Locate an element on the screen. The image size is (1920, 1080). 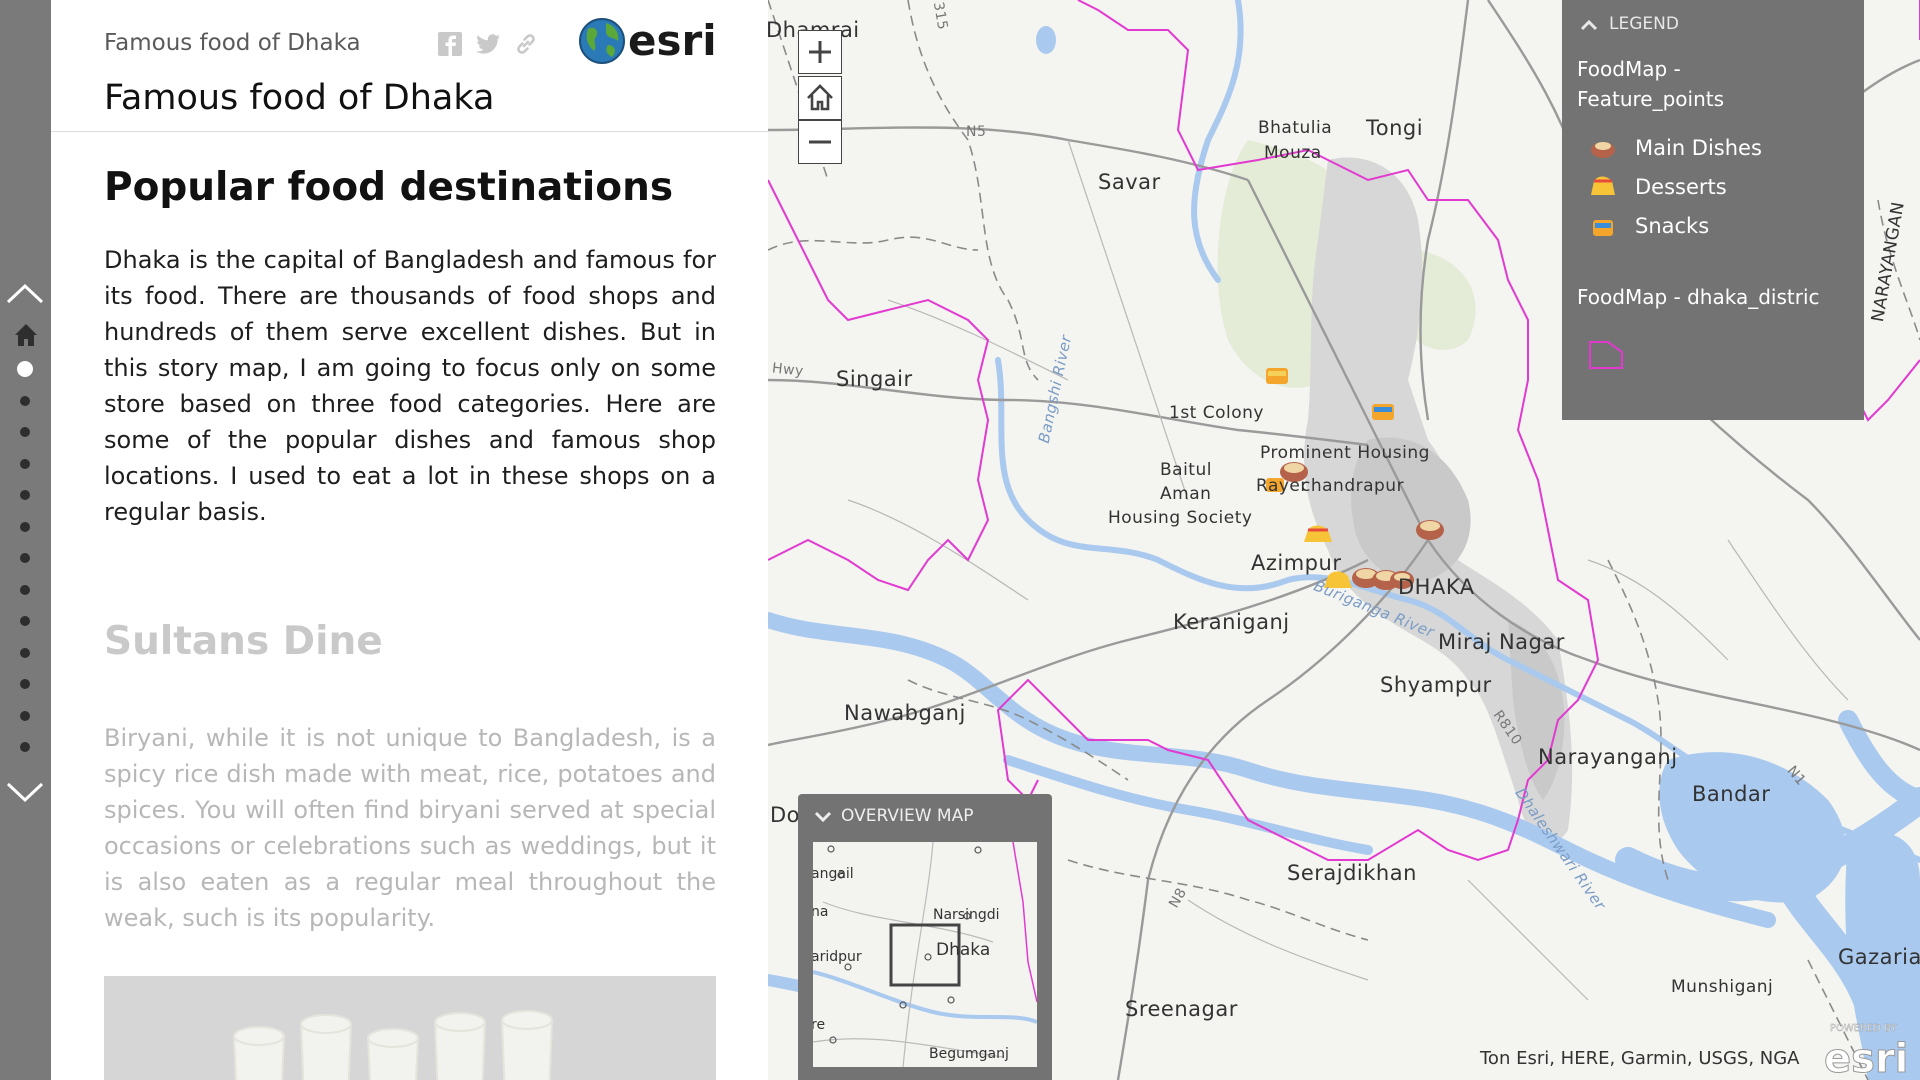
place-label: 1st Colony is located at coordinates (1216, 413).